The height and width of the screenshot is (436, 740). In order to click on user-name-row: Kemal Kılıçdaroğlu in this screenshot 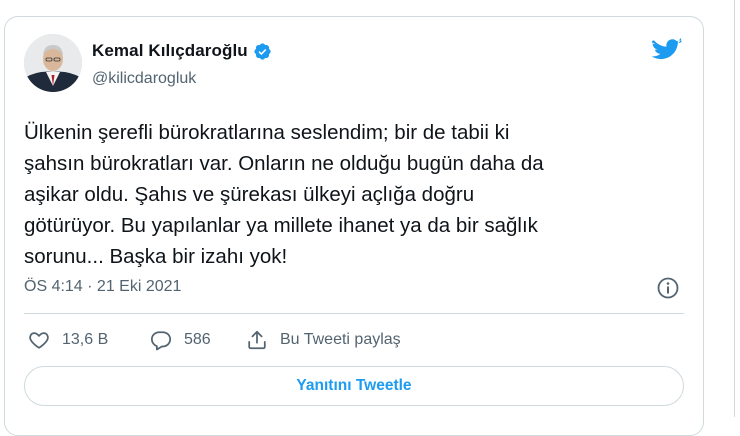, I will do `click(182, 51)`.